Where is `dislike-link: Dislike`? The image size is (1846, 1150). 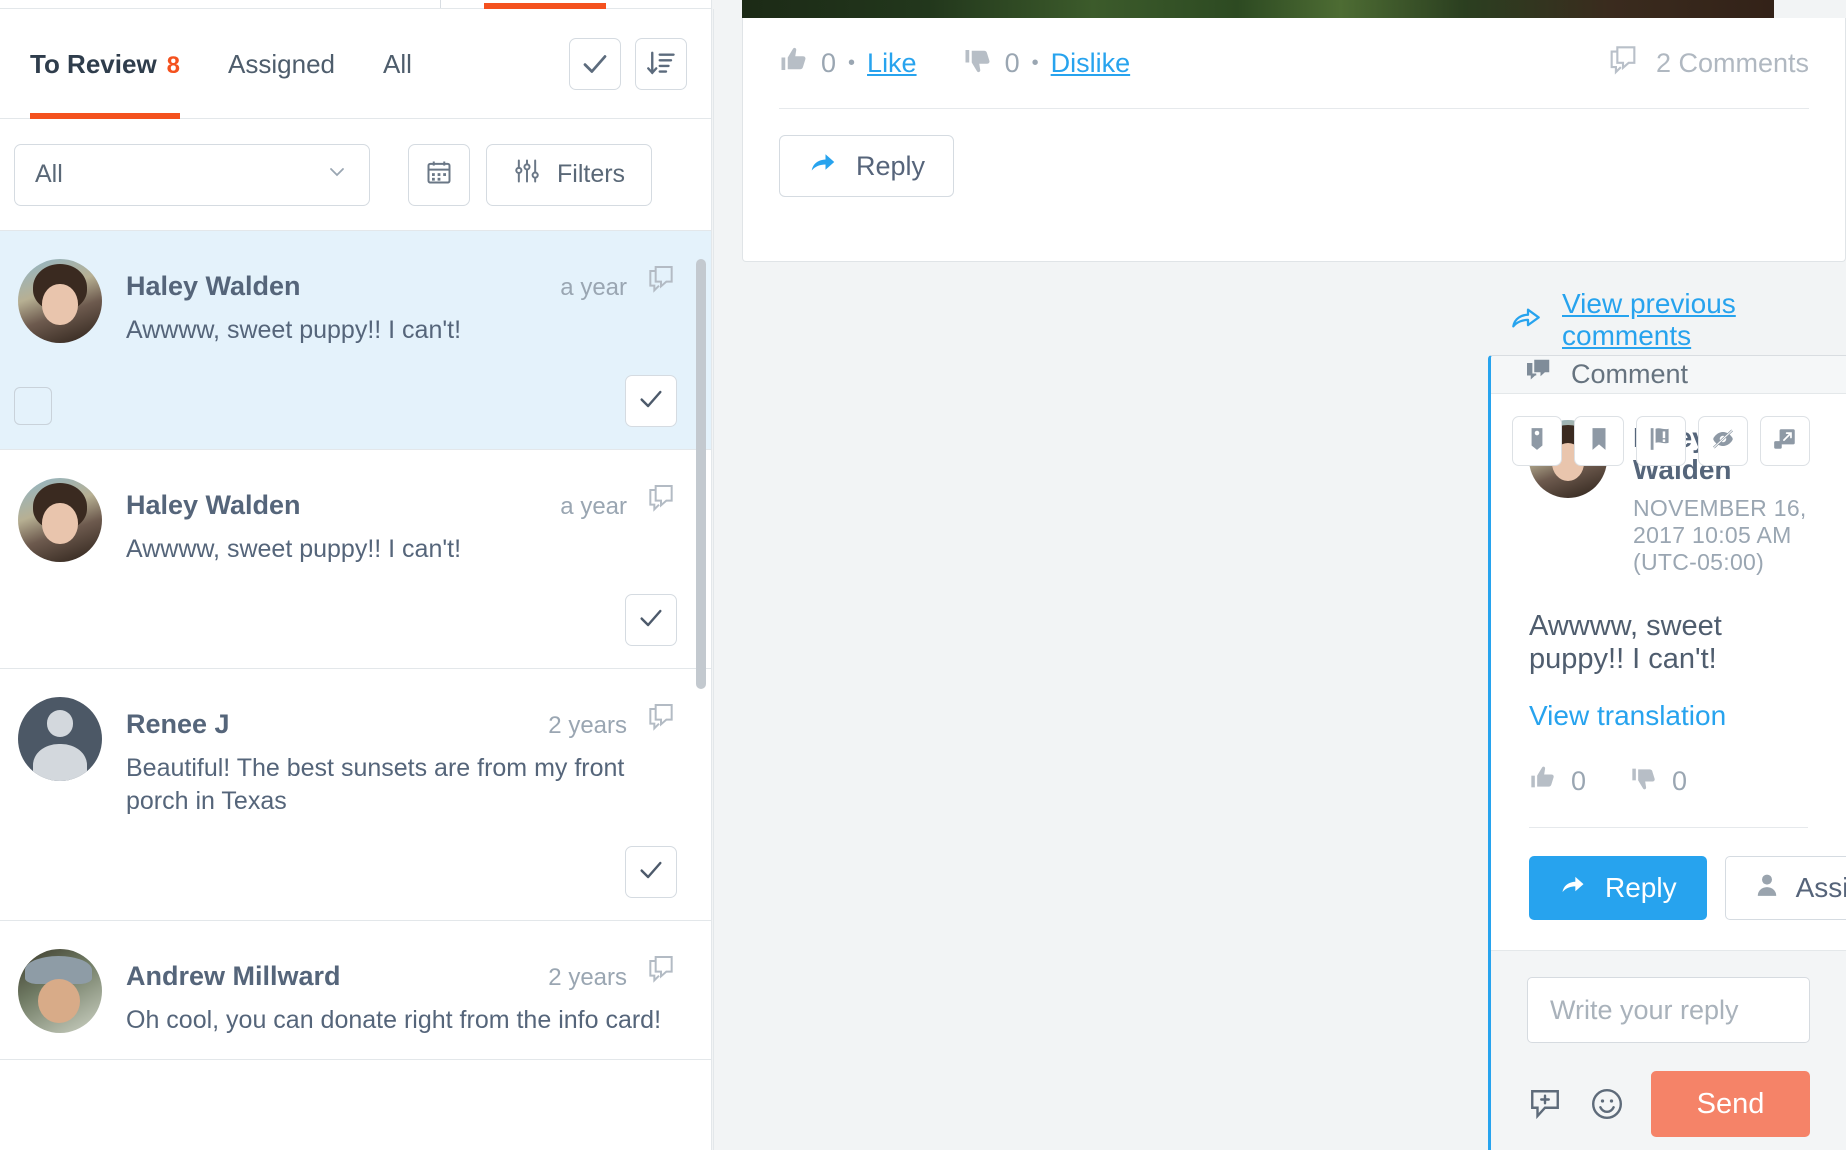 dislike-link: Dislike is located at coordinates (1091, 63).